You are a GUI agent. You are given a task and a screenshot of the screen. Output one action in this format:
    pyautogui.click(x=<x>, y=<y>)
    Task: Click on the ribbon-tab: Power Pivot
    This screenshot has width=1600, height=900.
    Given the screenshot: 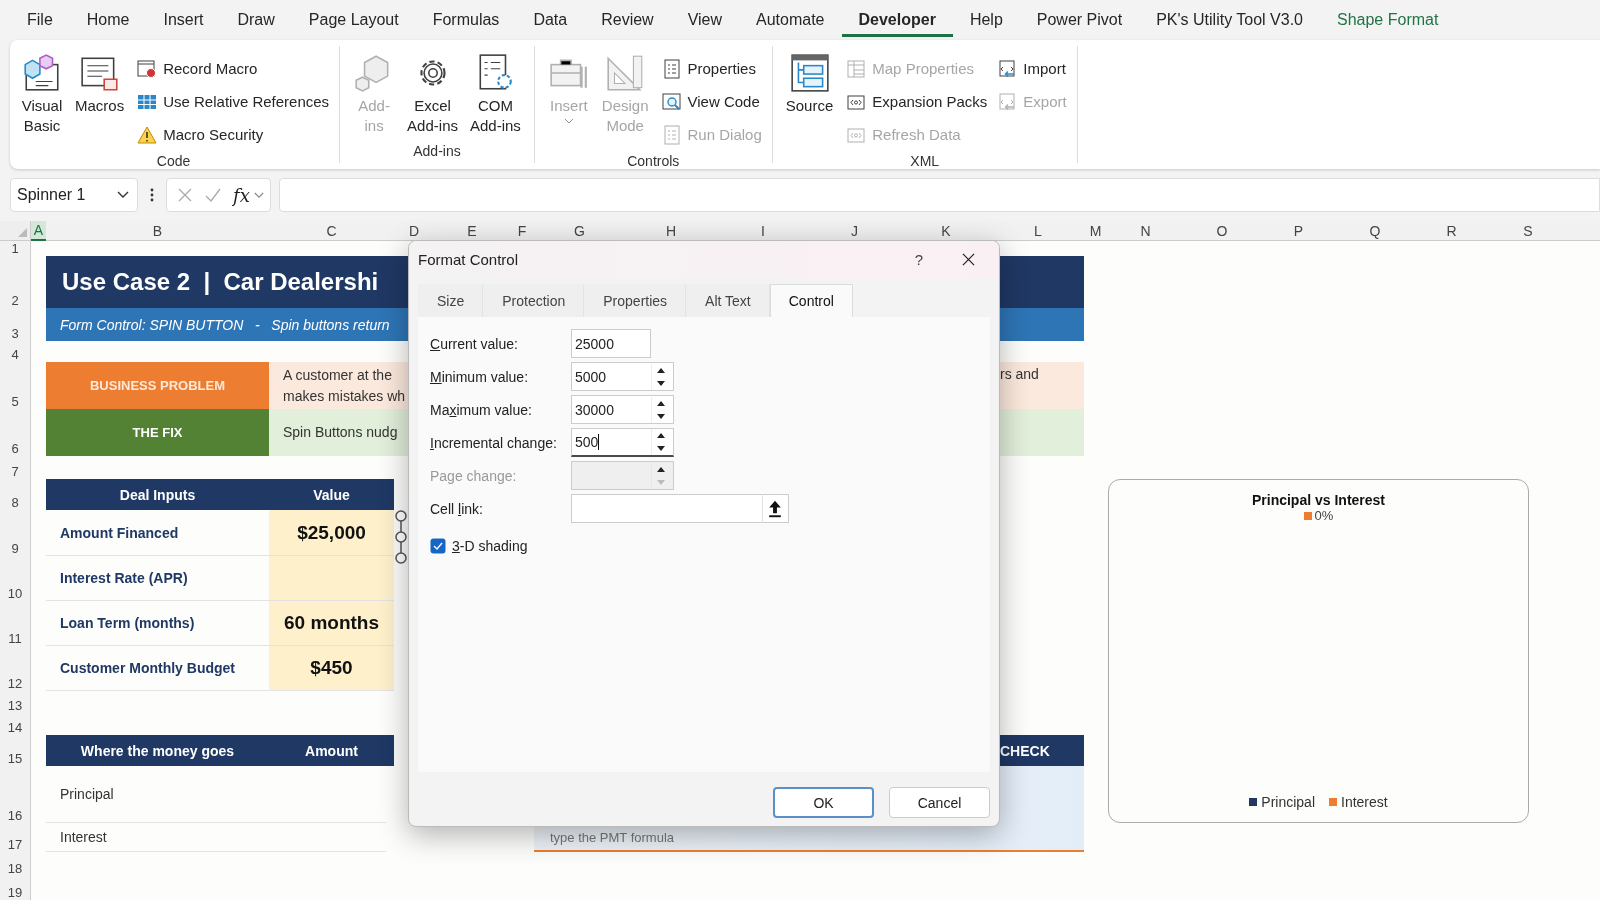 What is the action you would take?
    pyautogui.click(x=1079, y=20)
    